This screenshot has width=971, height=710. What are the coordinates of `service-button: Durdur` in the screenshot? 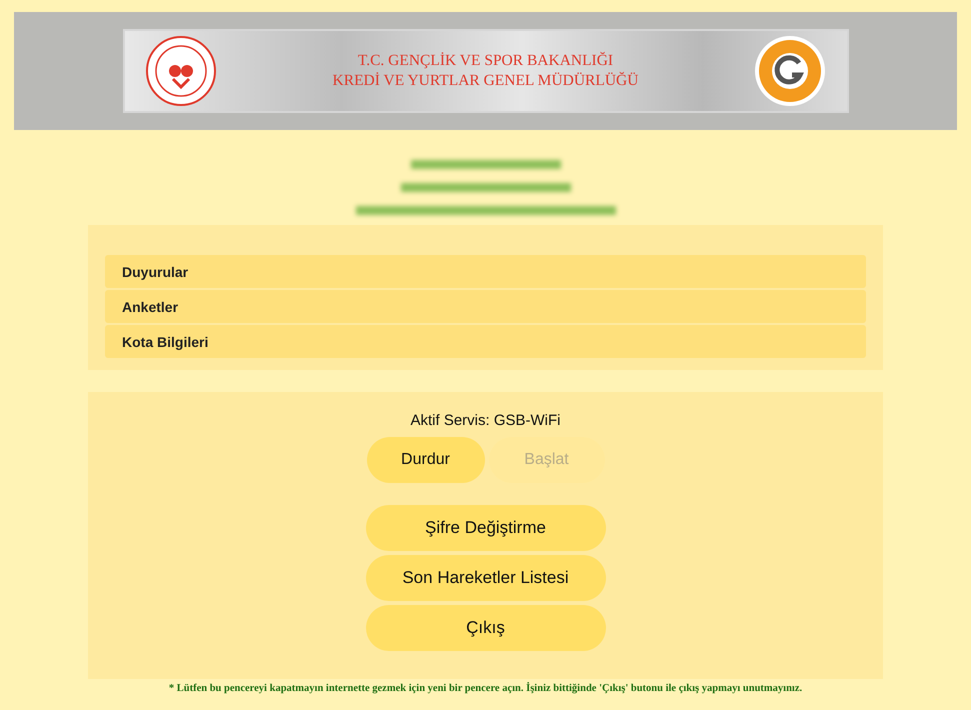 It's located at (425, 460).